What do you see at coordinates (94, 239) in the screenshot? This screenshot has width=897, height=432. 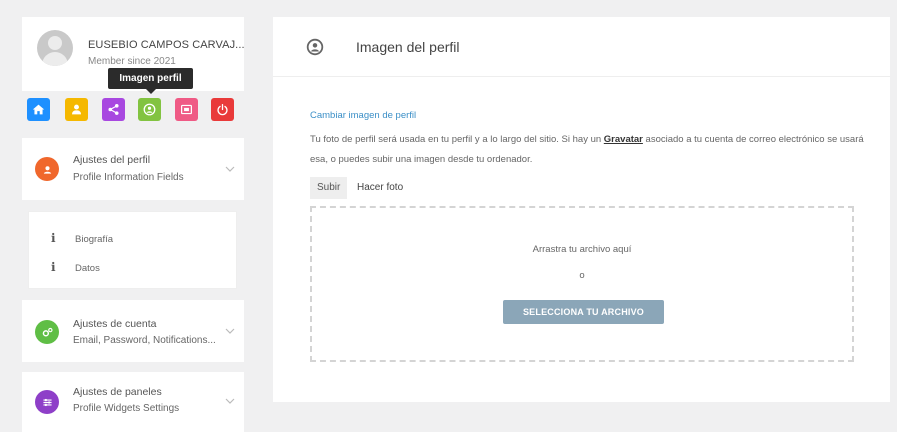 I see `biografia-link: Biografía` at bounding box center [94, 239].